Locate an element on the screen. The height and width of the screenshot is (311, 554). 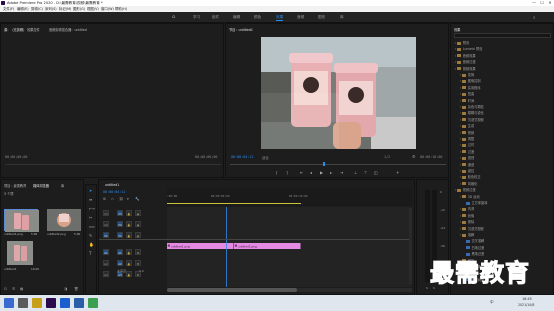
master-track-value: 0.0 is located at coordinates (141, 271).